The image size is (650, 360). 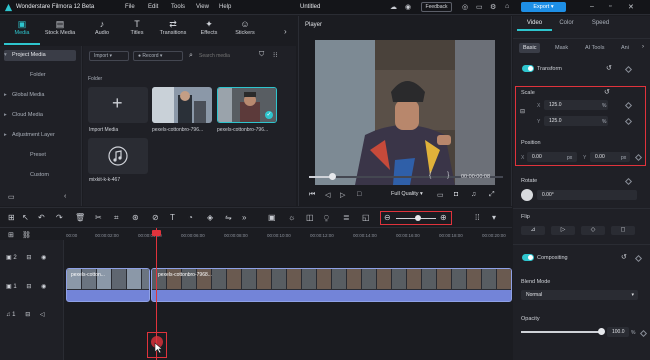 What do you see at coordinates (261, 55) in the screenshot?
I see `filter-icon: ⛉` at bounding box center [261, 55].